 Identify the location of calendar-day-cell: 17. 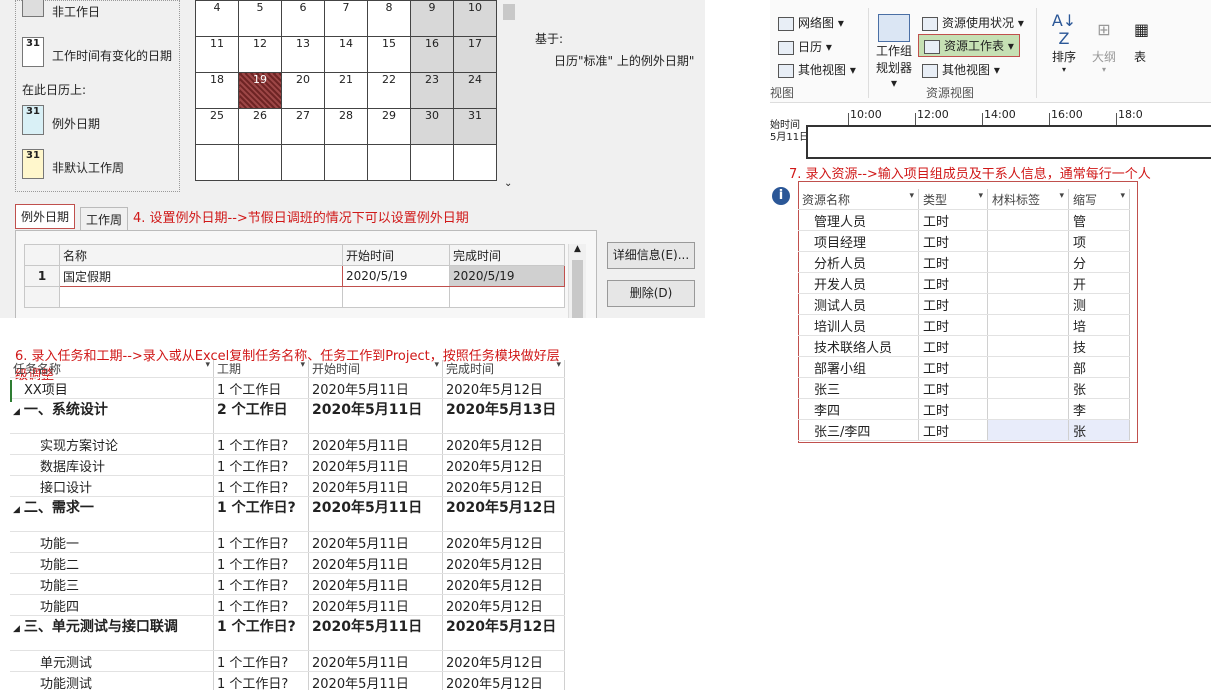
(475, 54).